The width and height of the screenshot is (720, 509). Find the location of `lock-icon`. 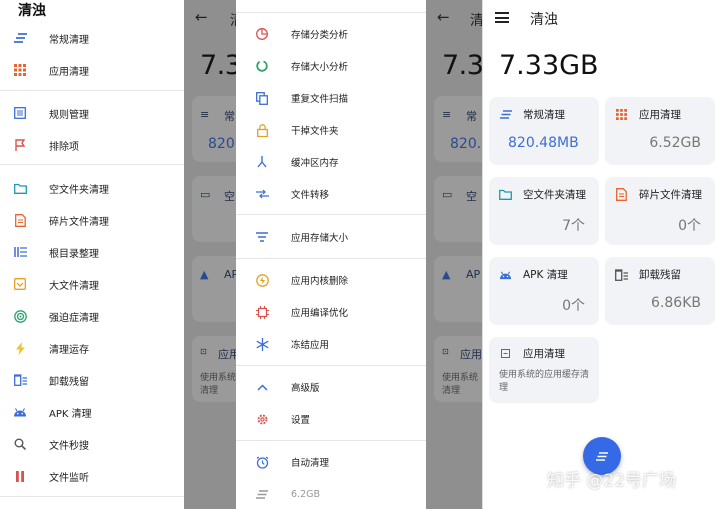

lock-icon is located at coordinates (262, 130).